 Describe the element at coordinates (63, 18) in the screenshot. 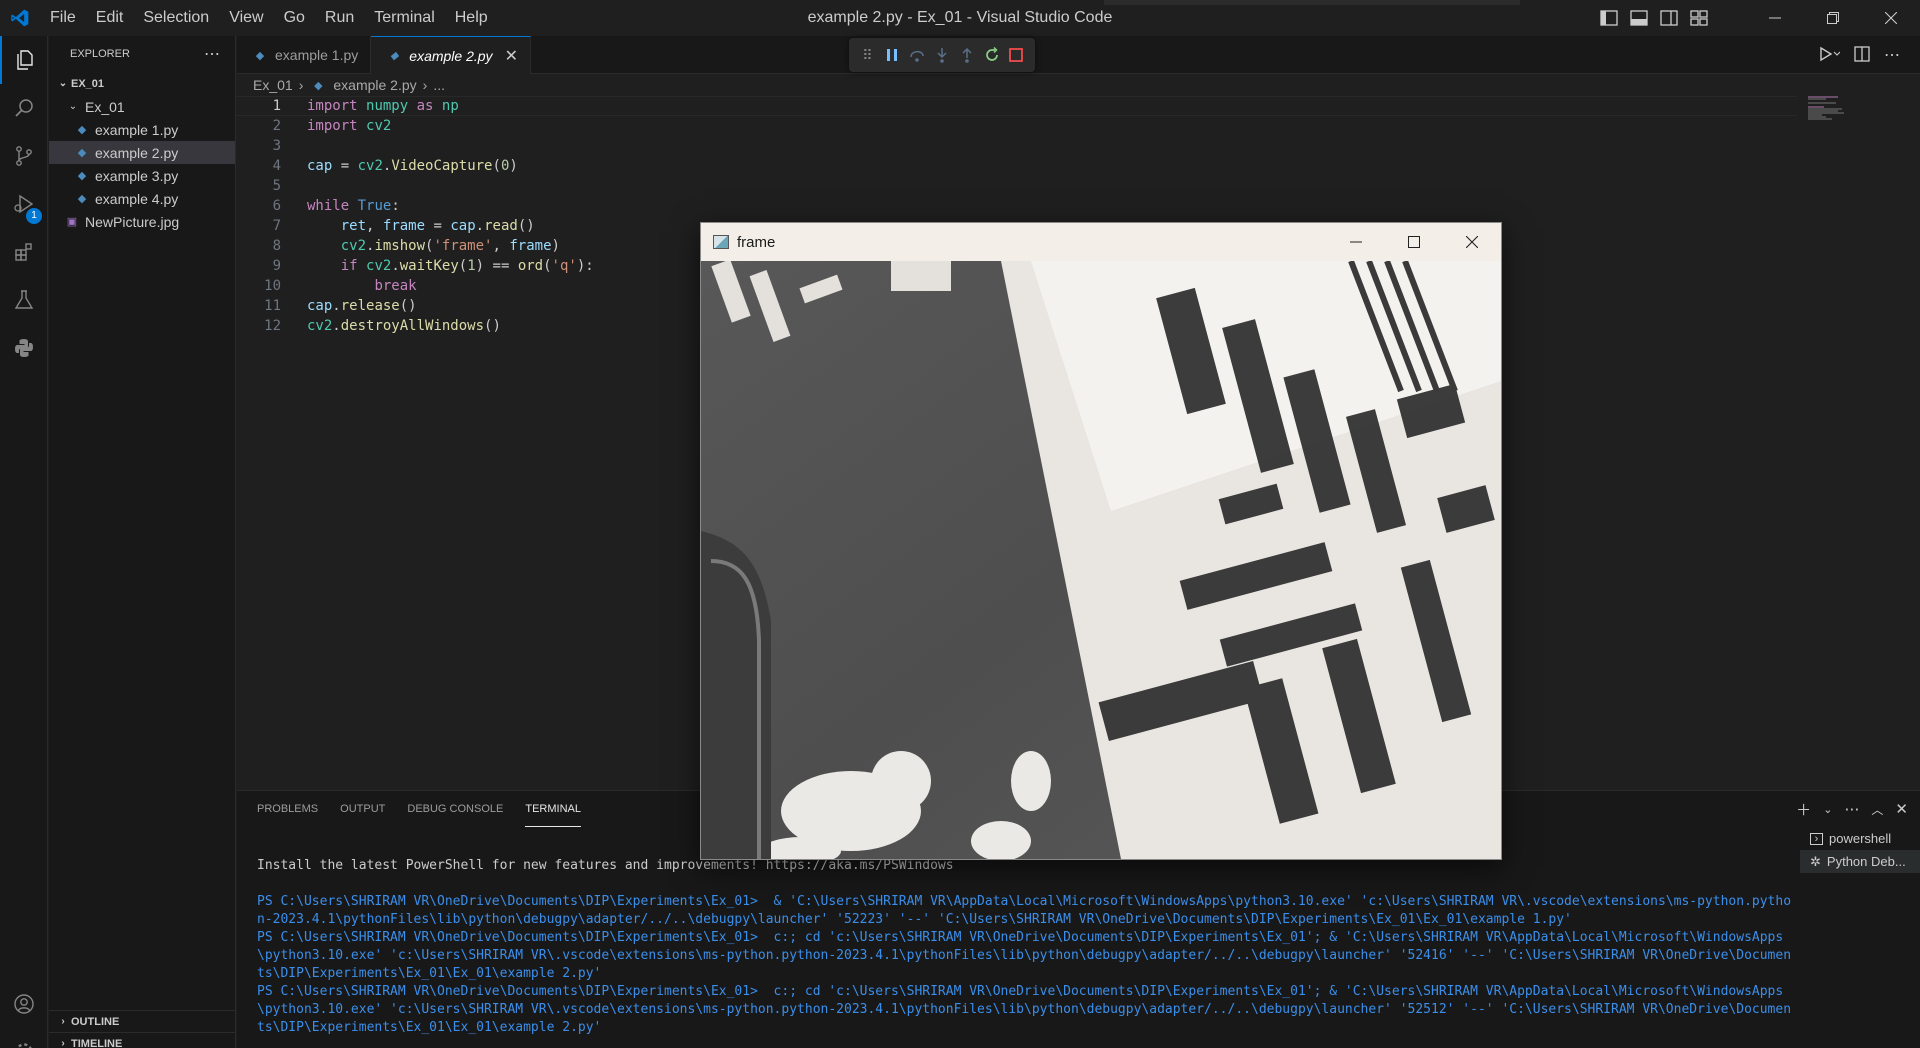

I see `menu-file: File` at that location.